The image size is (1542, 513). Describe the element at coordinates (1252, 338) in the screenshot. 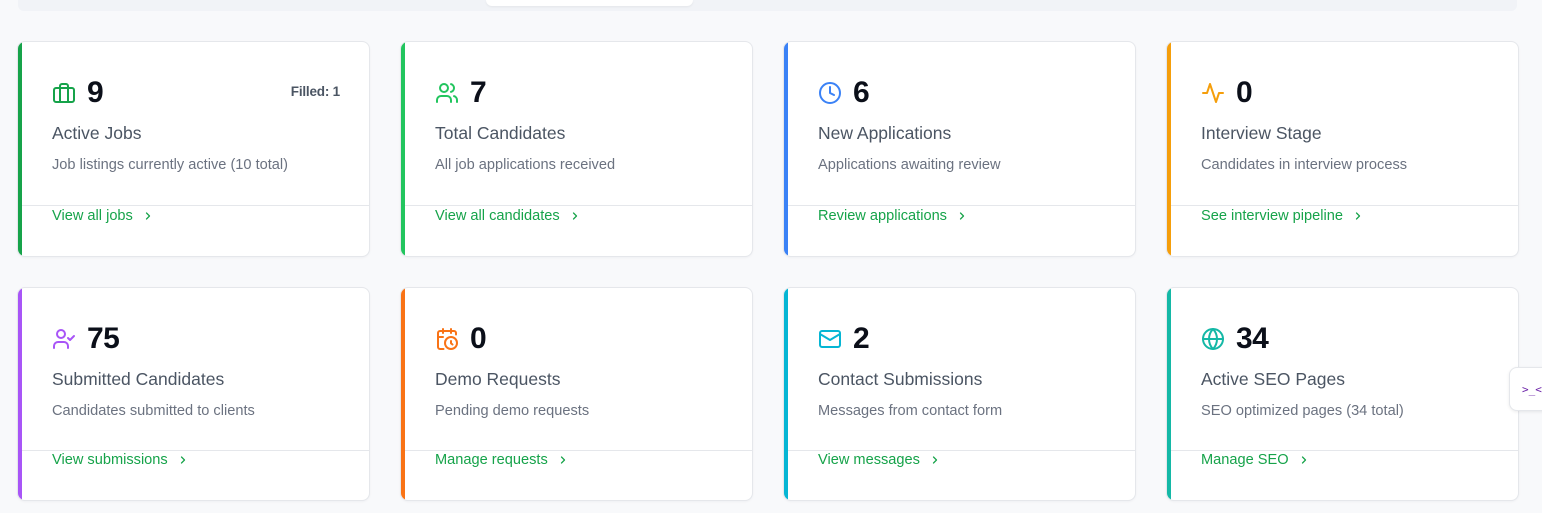

I see `stat-value: 34` at that location.